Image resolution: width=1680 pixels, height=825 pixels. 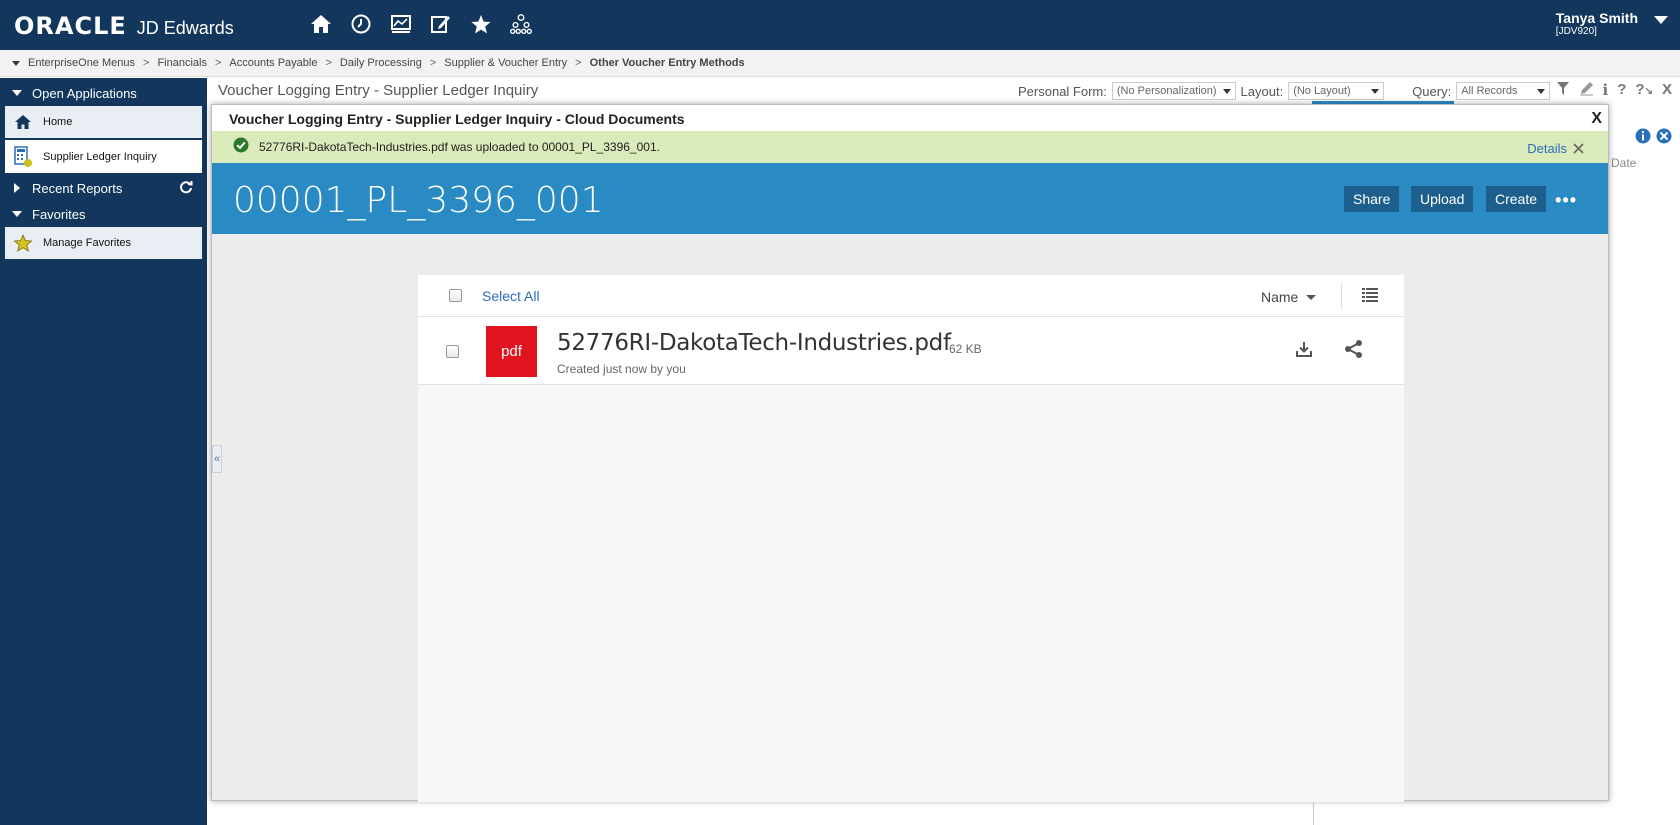 I want to click on close-icon: X, so click(x=1667, y=90).